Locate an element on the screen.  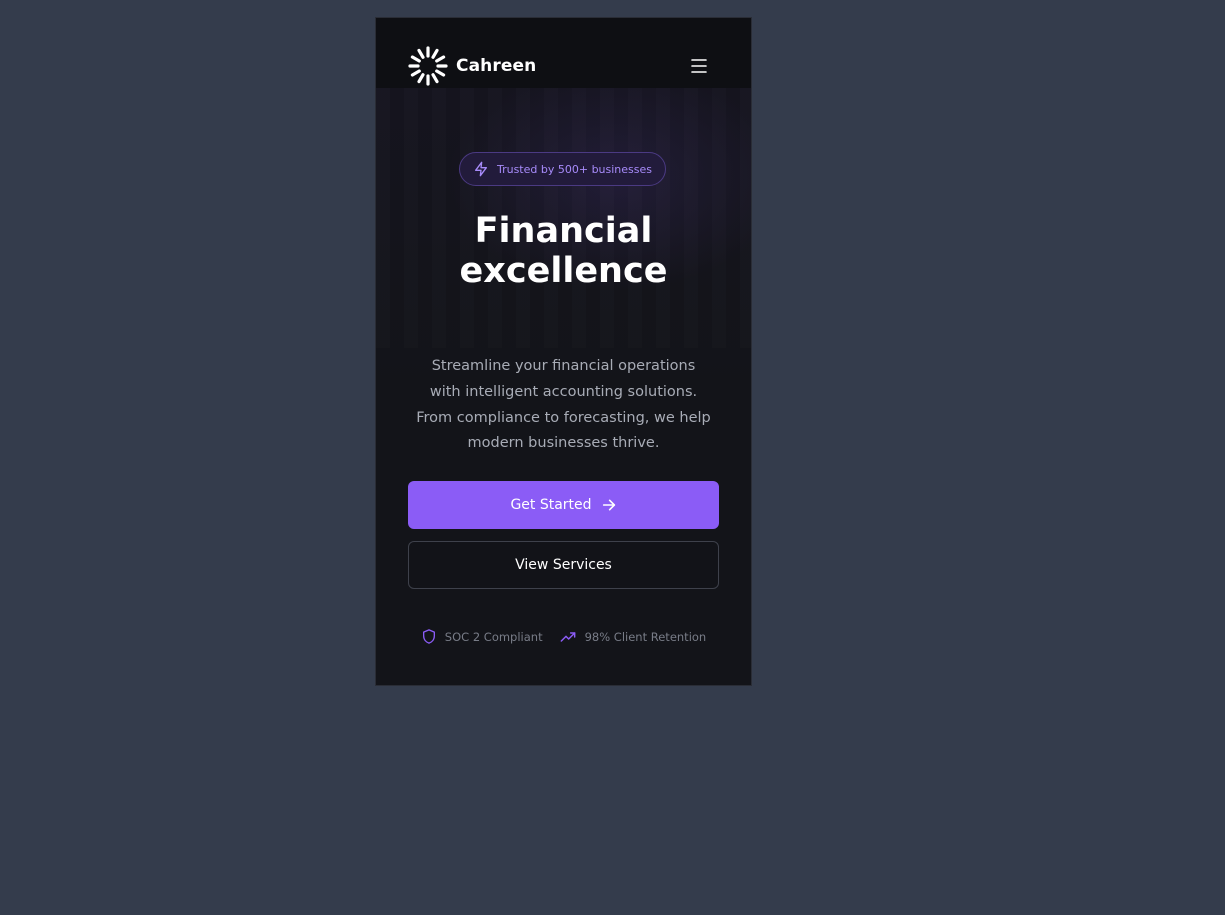
hero-title-line1: Financial is located at coordinates (563, 231).